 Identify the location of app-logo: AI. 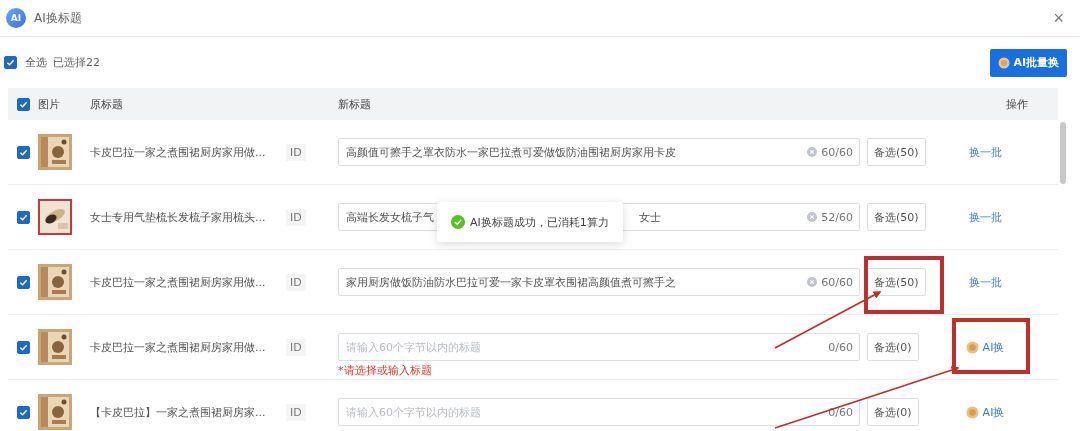
(16, 18).